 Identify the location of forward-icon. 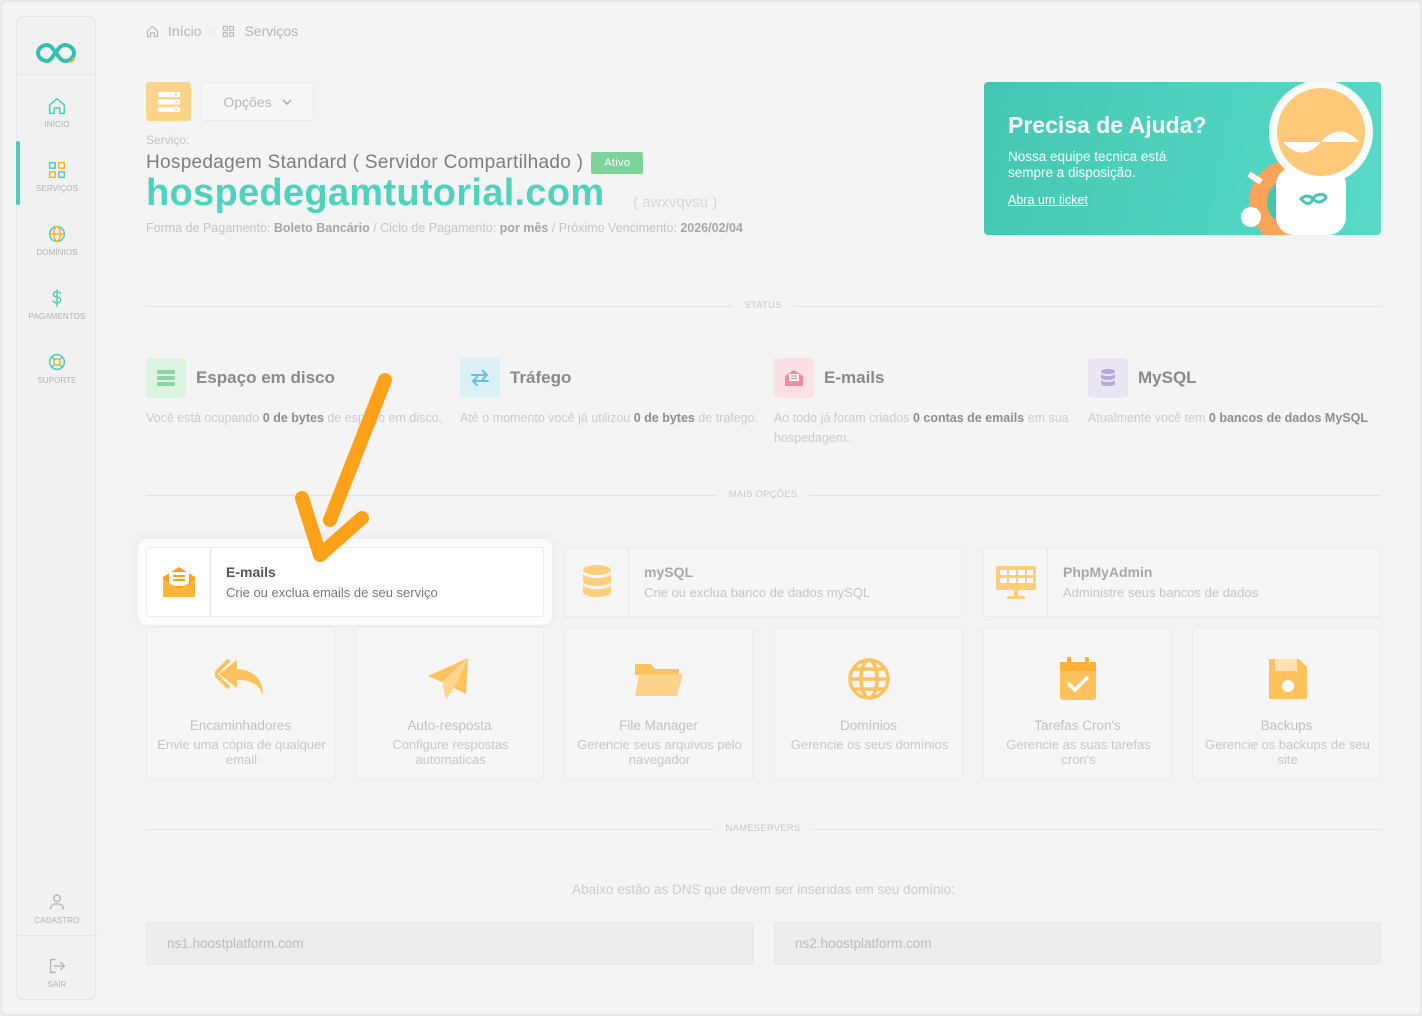
(238, 677).